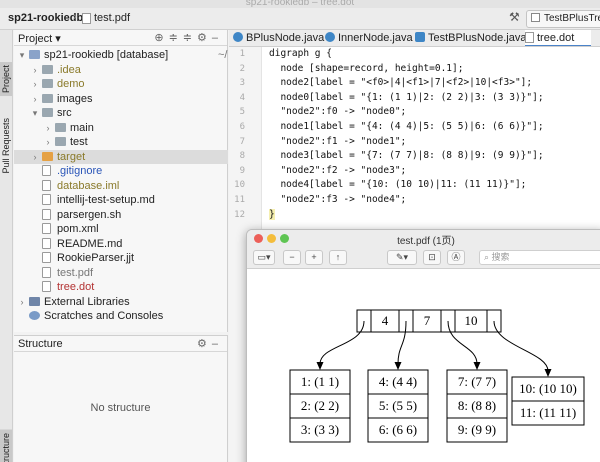 The height and width of the screenshot is (462, 600). Describe the element at coordinates (121, 186) in the screenshot. I see `project-tree-item: database.iml` at that location.